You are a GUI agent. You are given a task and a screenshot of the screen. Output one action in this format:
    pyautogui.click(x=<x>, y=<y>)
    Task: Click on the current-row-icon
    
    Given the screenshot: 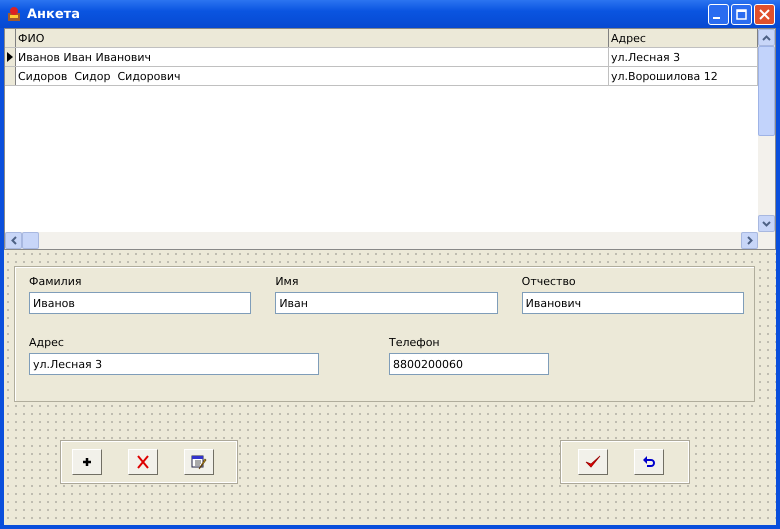 What is the action you would take?
    pyautogui.click(x=10, y=57)
    